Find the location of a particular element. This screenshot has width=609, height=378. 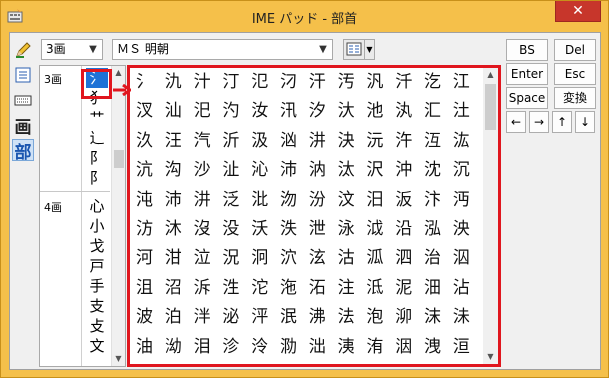

escape-button: Esc is located at coordinates (575, 74).